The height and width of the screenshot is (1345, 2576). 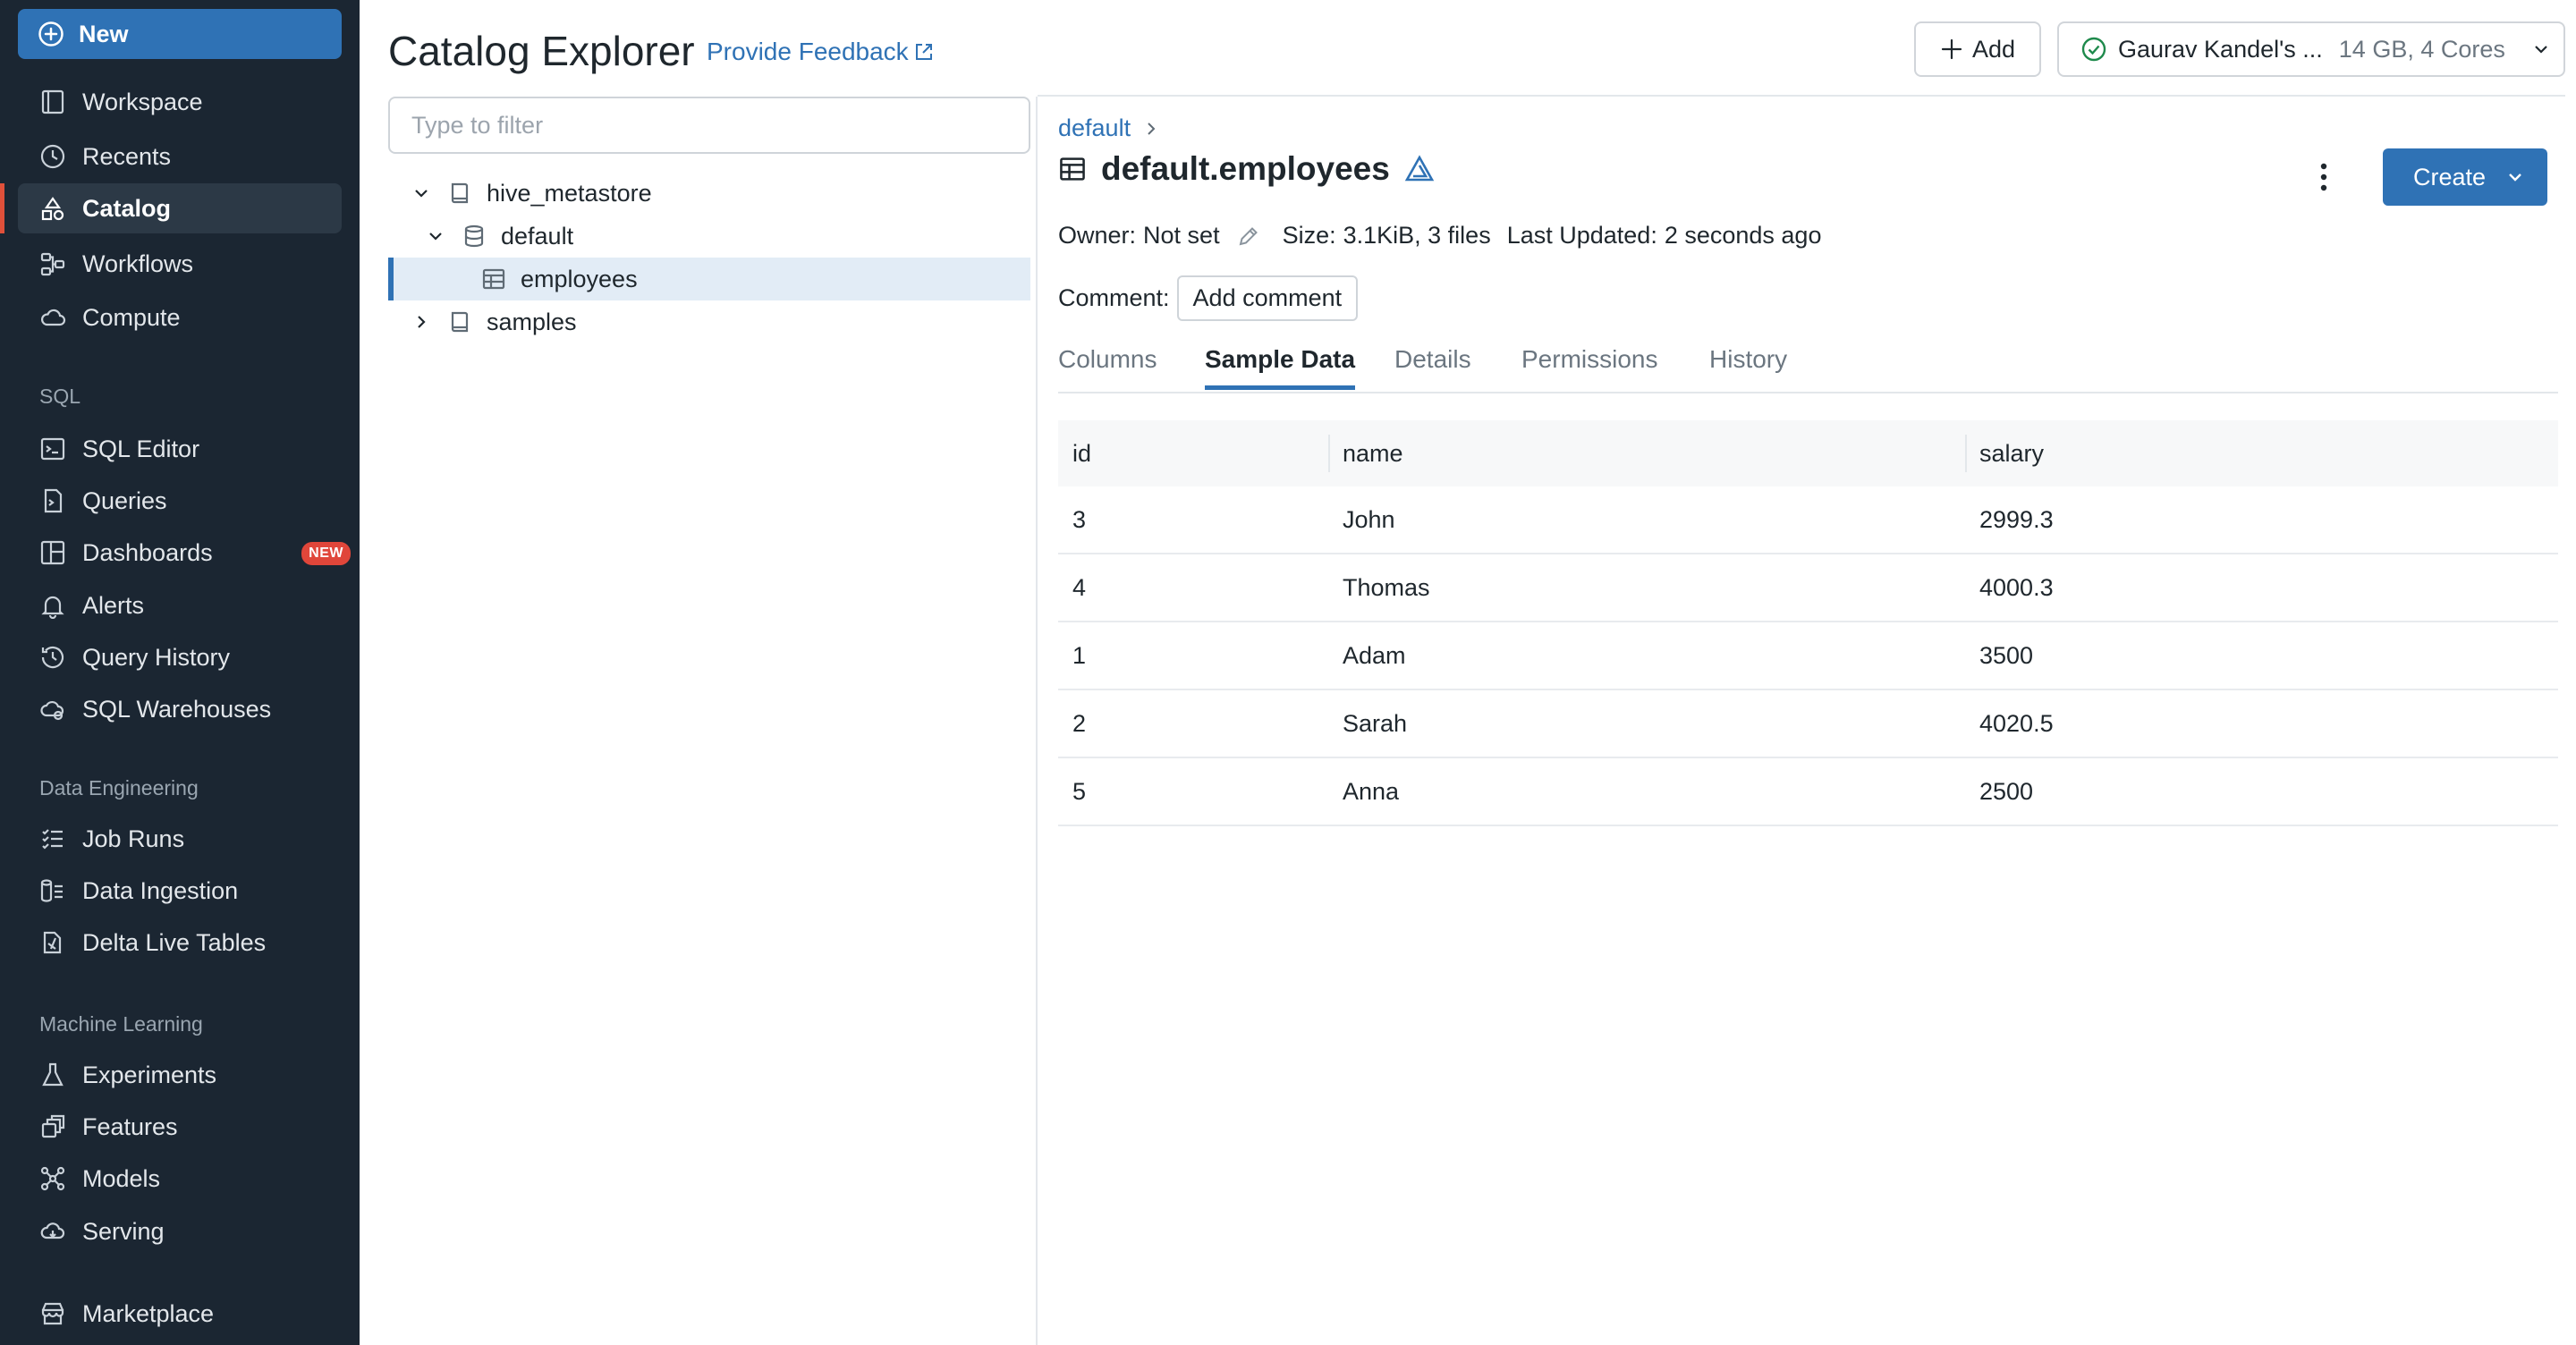 What do you see at coordinates (2261, 656) in the screenshot?
I see `cell-salary: 3500` at bounding box center [2261, 656].